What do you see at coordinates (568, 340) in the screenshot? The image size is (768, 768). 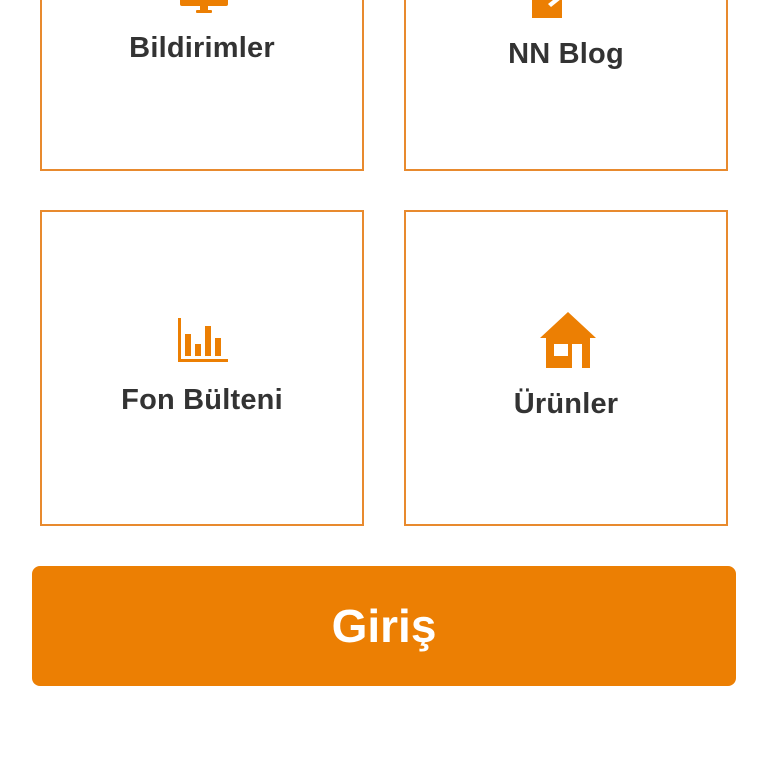 I see `home-icon` at bounding box center [568, 340].